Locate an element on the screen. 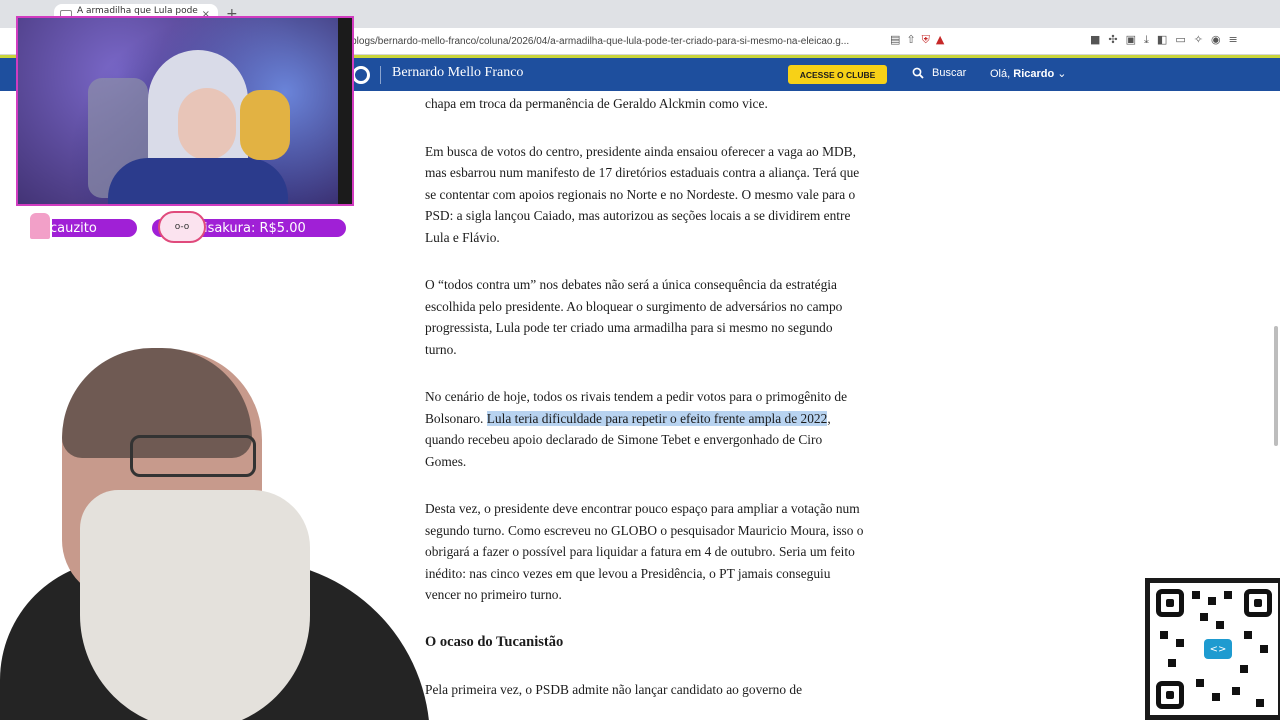  cam-guest-beard is located at coordinates (195, 605).